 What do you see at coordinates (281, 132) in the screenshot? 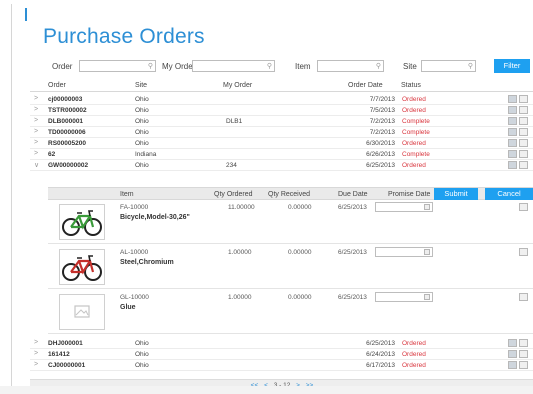
I see `table-row: > TD00000006 Ohio 7/2/2013 Complete` at bounding box center [281, 132].